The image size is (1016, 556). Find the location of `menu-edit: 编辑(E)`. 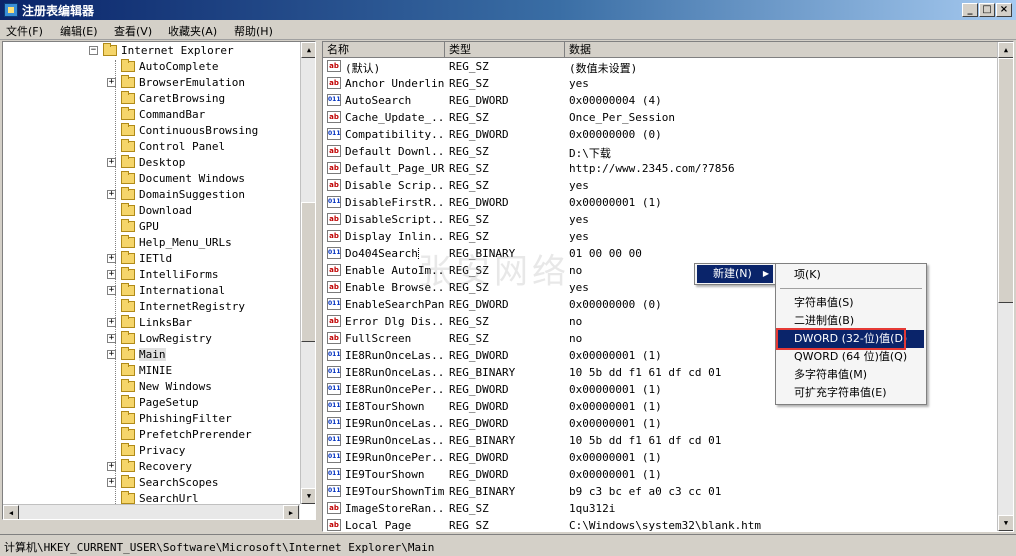

menu-edit: 编辑(E) is located at coordinates (79, 31).